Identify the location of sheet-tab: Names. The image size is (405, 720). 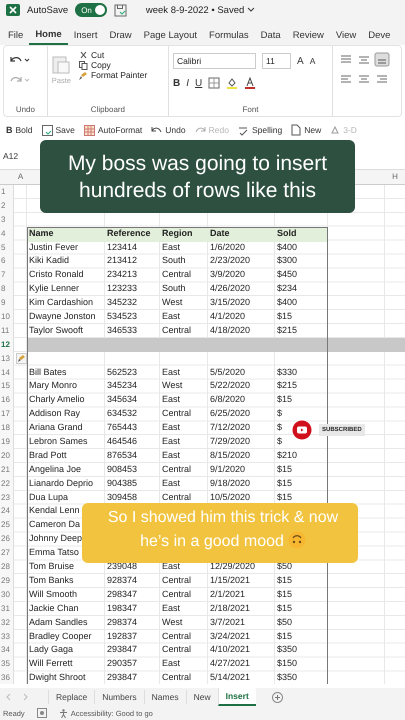
(165, 697).